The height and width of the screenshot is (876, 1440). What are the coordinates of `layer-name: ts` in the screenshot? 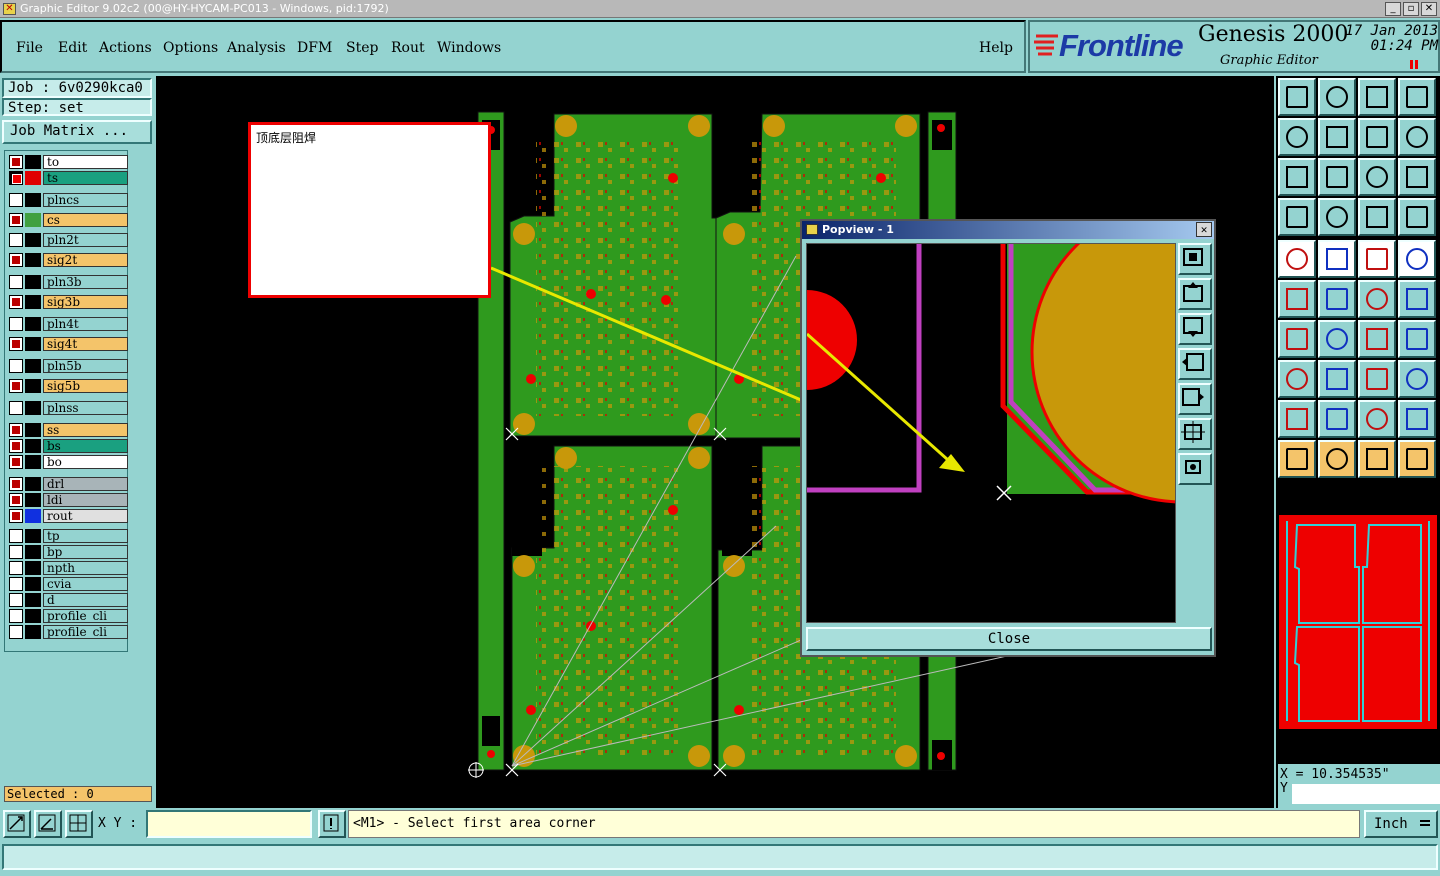 It's located at (85, 178).